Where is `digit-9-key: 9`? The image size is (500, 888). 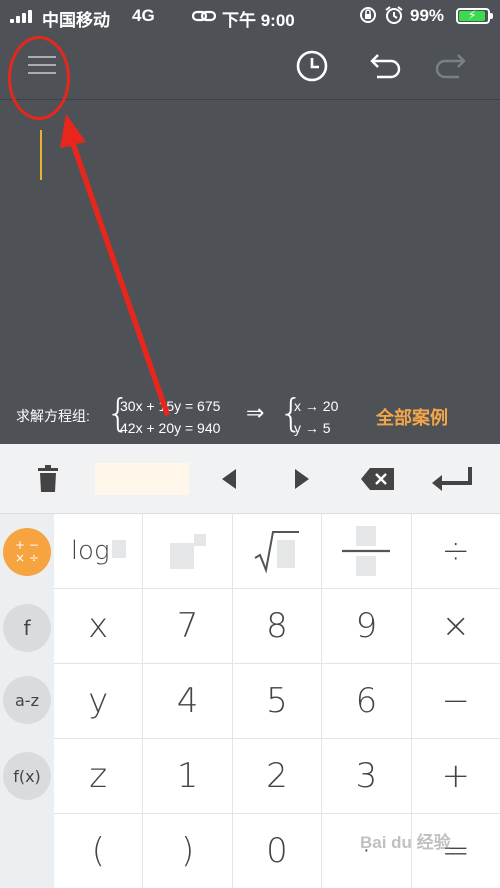
digit-9-key: 9 is located at coordinates (366, 626).